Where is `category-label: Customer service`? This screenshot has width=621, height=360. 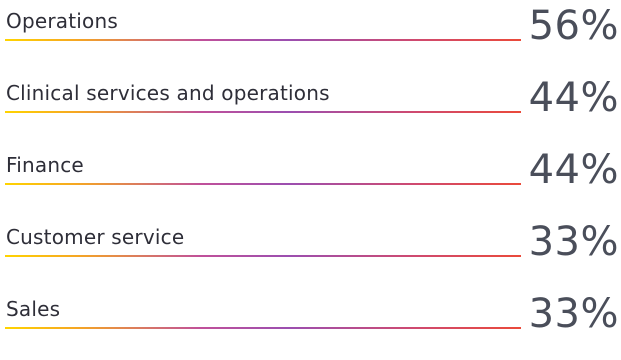
category-label: Customer service is located at coordinates (95, 237).